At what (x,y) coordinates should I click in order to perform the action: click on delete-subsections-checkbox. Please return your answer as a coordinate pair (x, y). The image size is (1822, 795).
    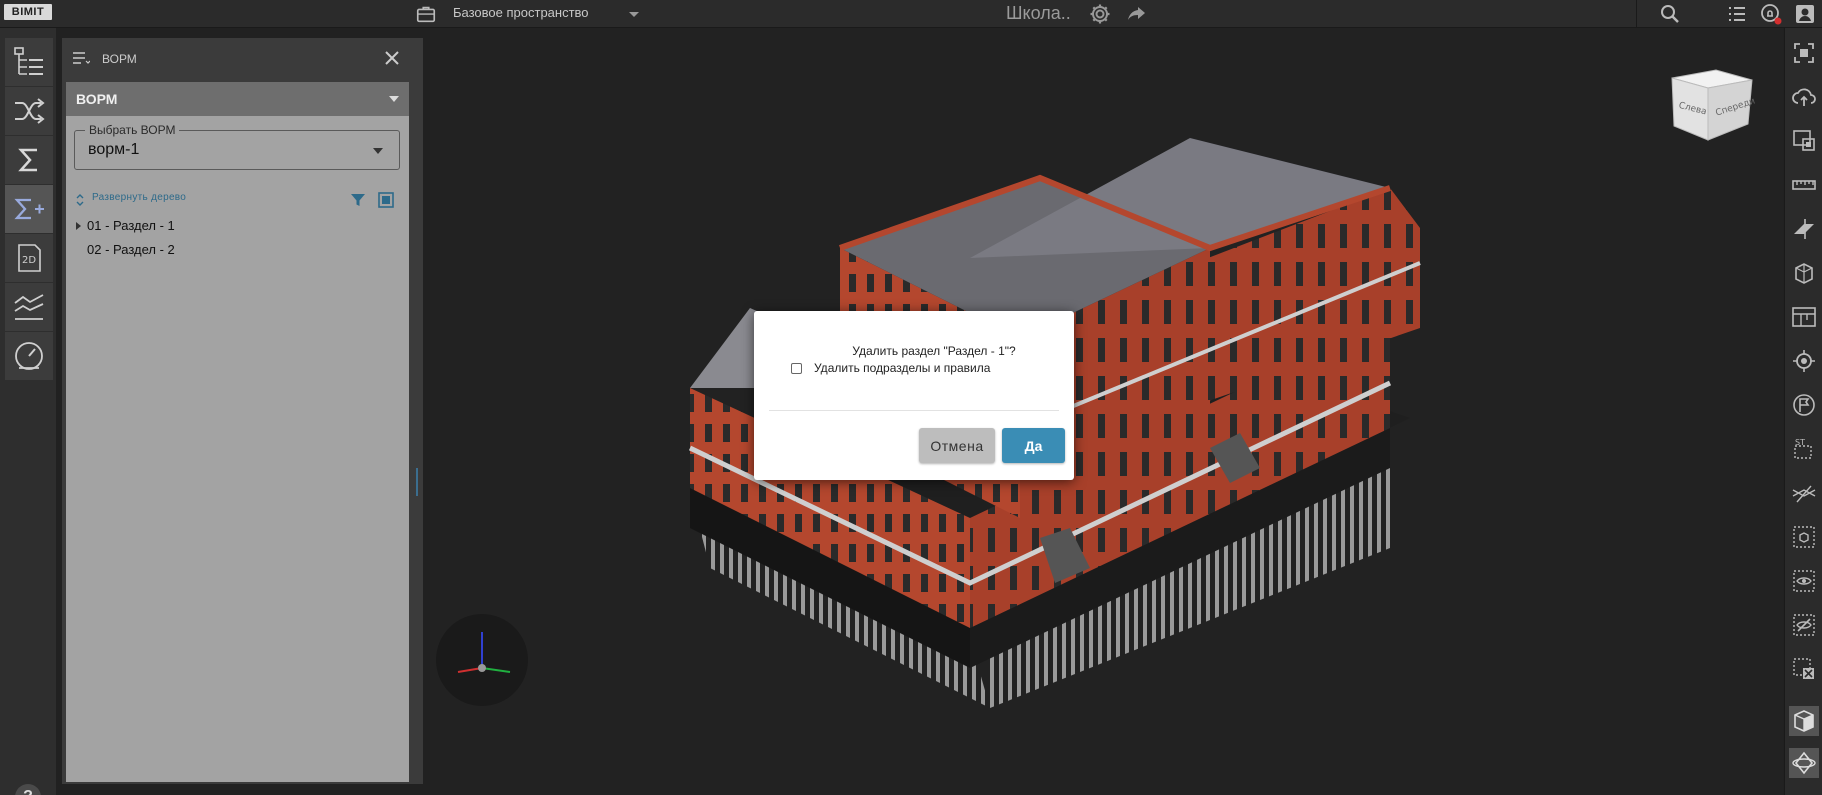
    Looking at the image, I should click on (796, 368).